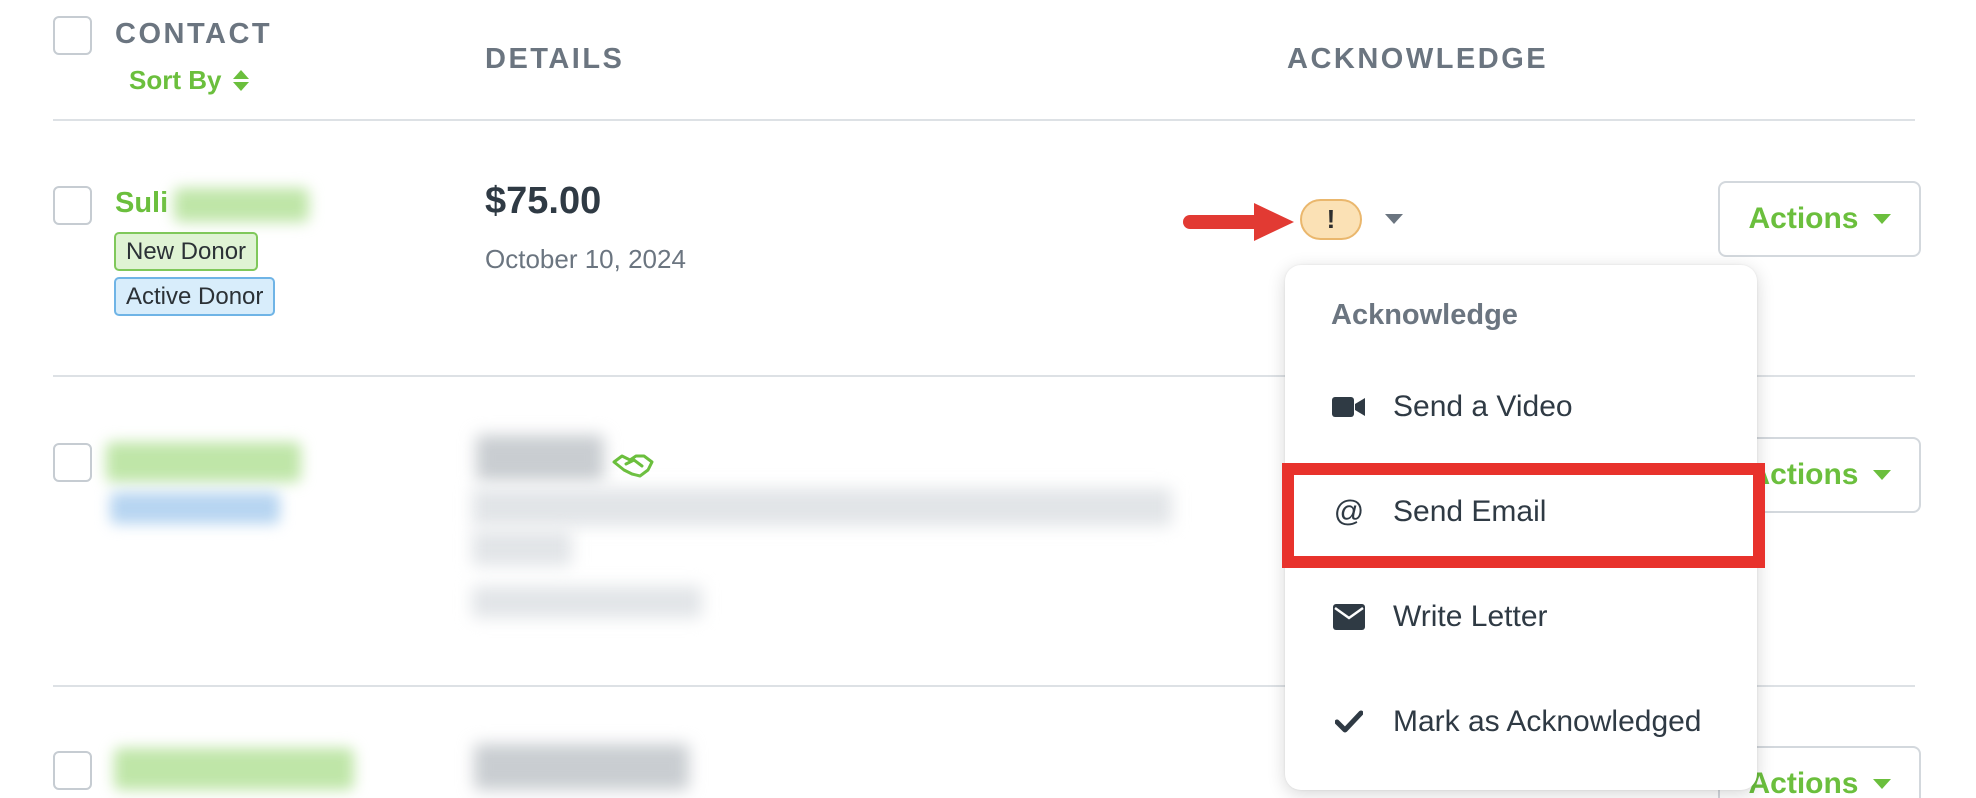  Describe the element at coordinates (633, 466) in the screenshot. I see `handshake-icon` at that location.